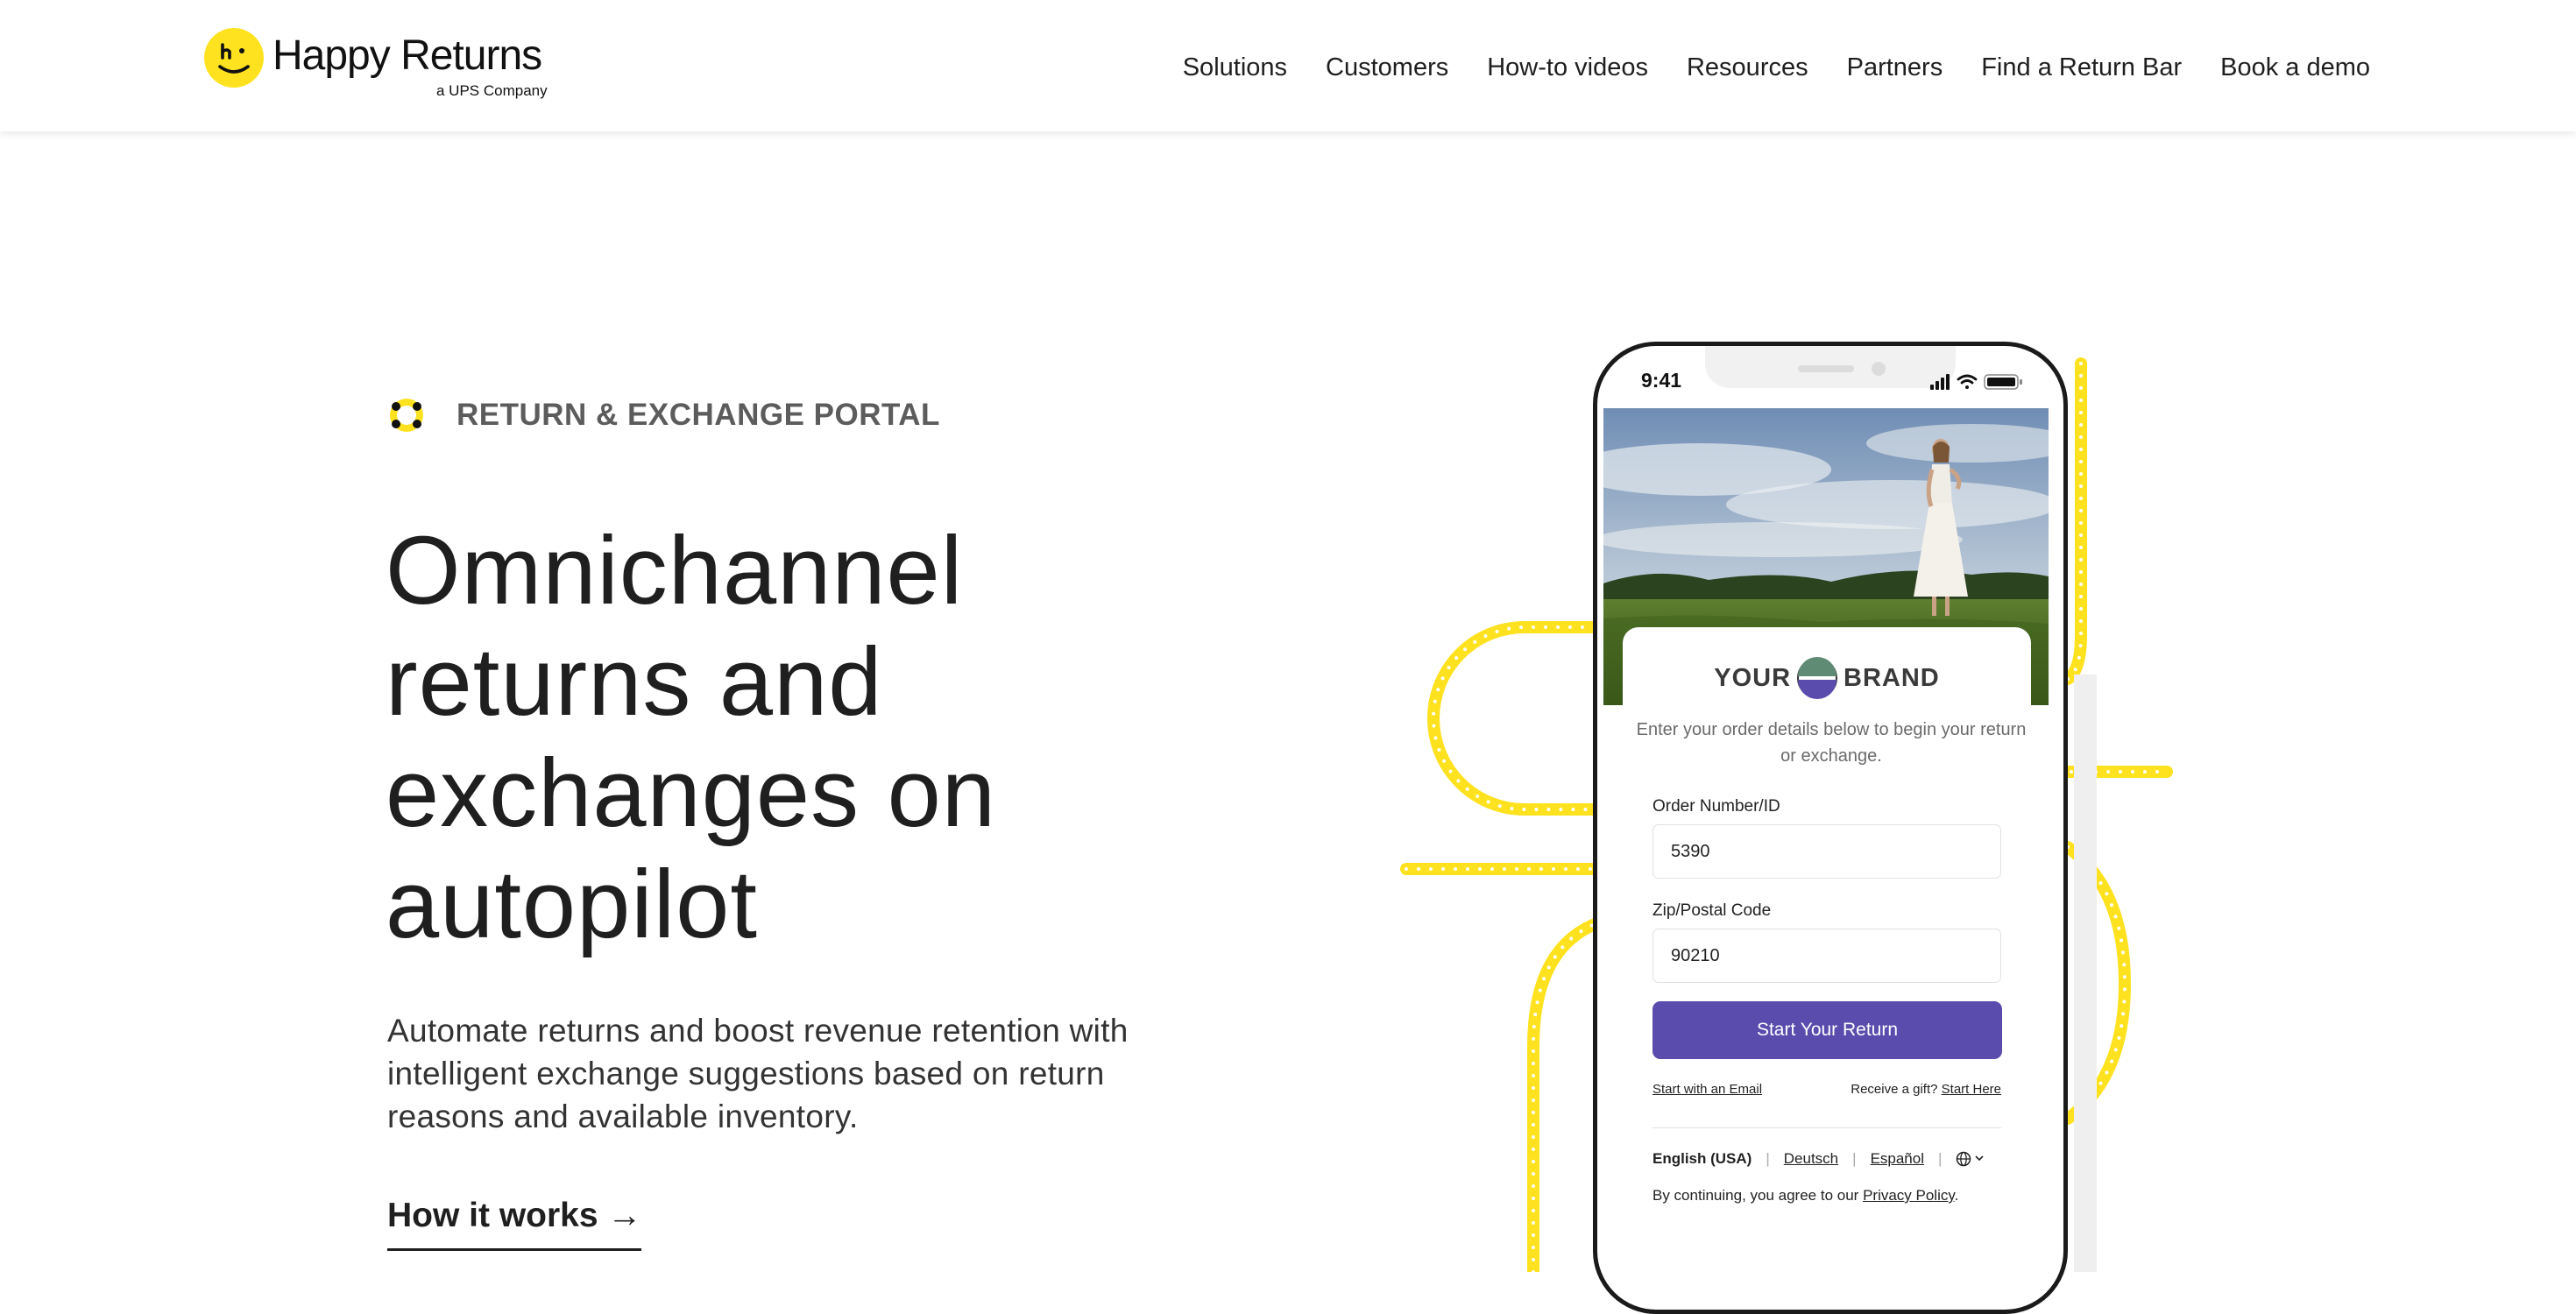  Describe the element at coordinates (1826, 368) in the screenshot. I see `speaker-grille` at that location.